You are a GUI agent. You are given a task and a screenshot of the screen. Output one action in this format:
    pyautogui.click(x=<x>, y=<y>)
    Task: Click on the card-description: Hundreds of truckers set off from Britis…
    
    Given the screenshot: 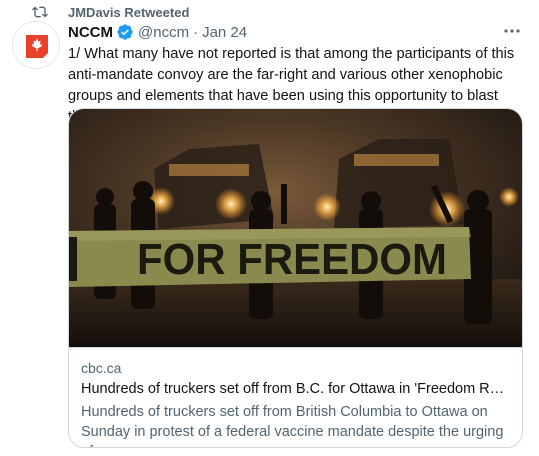 What is the action you would take?
    pyautogui.click(x=292, y=425)
    